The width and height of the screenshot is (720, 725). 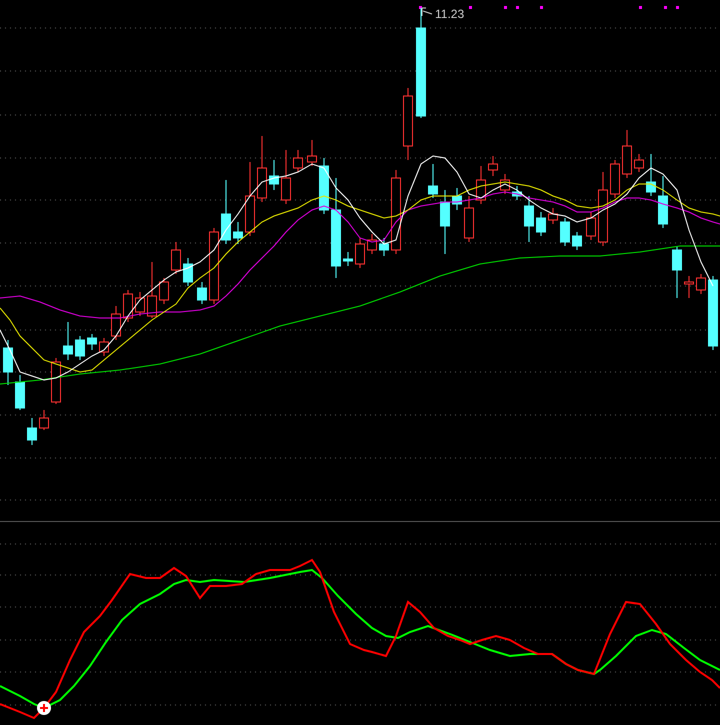 I want to click on pointer-icon, so click(x=427, y=12).